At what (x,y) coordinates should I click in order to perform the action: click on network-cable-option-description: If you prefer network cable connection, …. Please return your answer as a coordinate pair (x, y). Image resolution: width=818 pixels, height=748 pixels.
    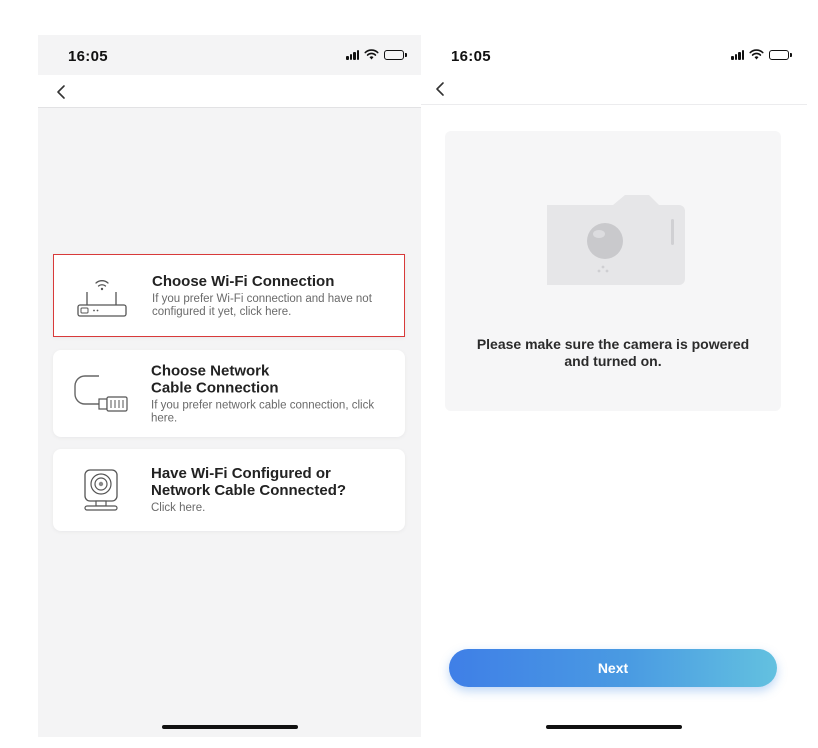
    Looking at the image, I should click on (263, 411).